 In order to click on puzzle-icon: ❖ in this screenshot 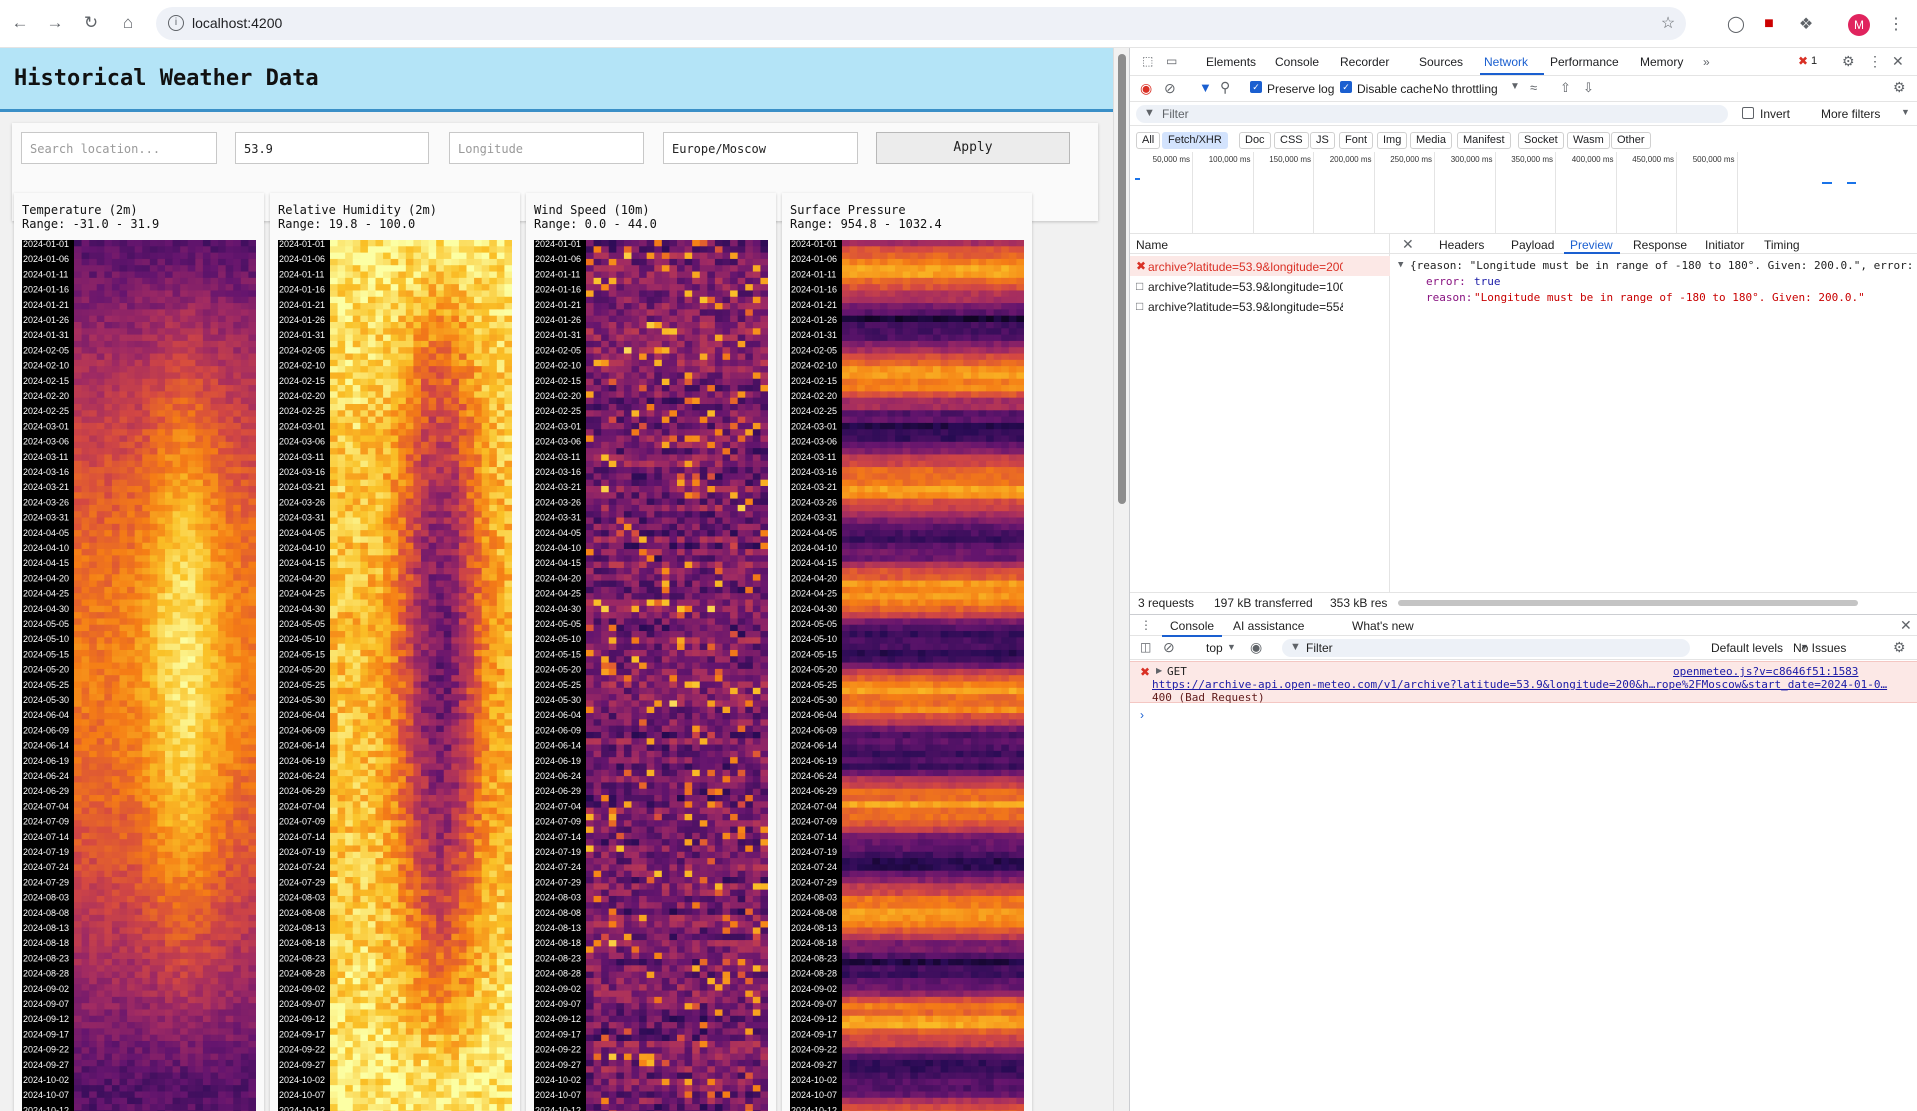, I will do `click(1806, 24)`.